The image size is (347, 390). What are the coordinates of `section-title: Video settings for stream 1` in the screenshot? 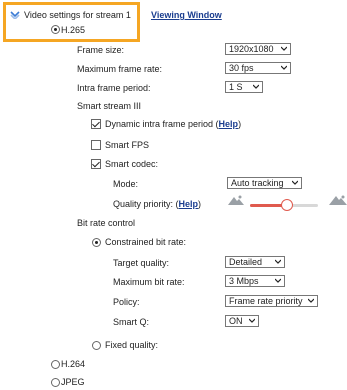 It's located at (77, 15).